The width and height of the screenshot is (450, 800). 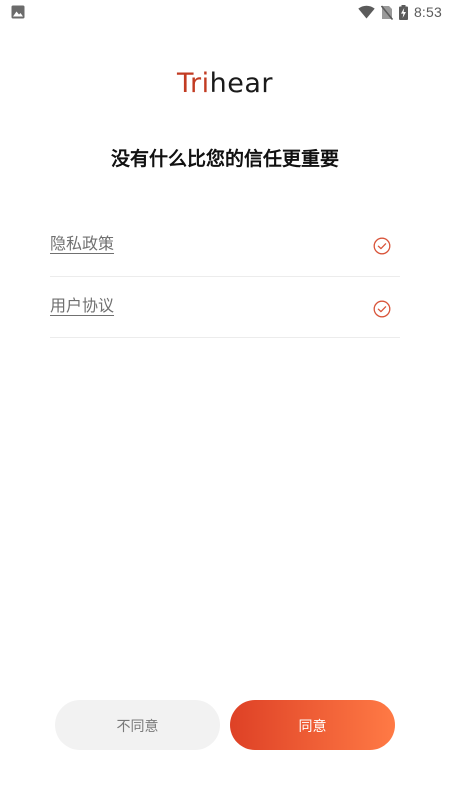 I want to click on privacy-policy-link: 隐私政策, so click(x=82, y=244).